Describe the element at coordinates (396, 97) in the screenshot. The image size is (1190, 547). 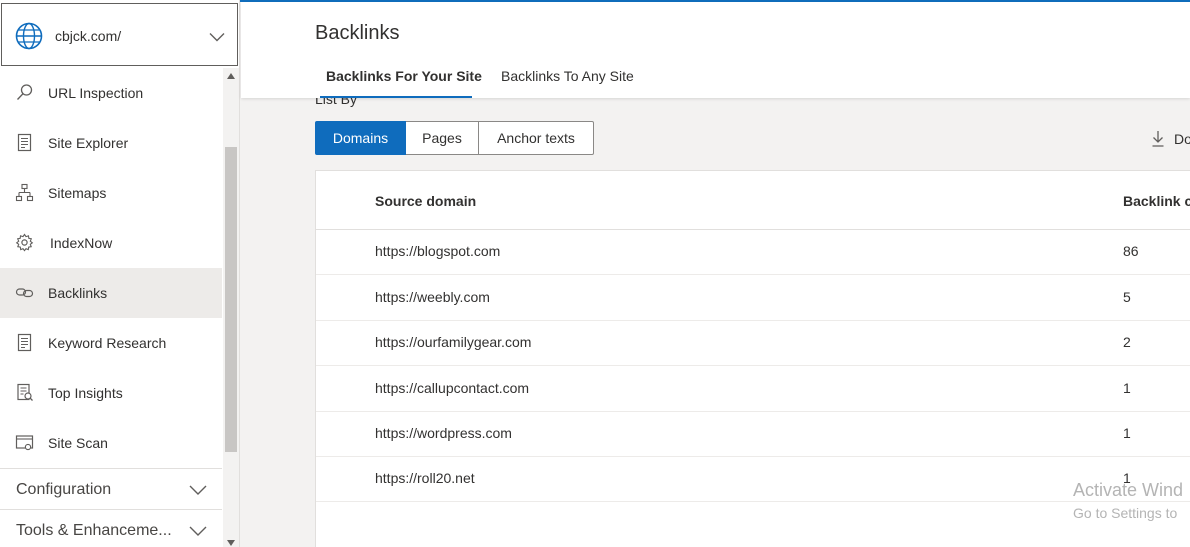
I see `active-tab-indicator` at that location.